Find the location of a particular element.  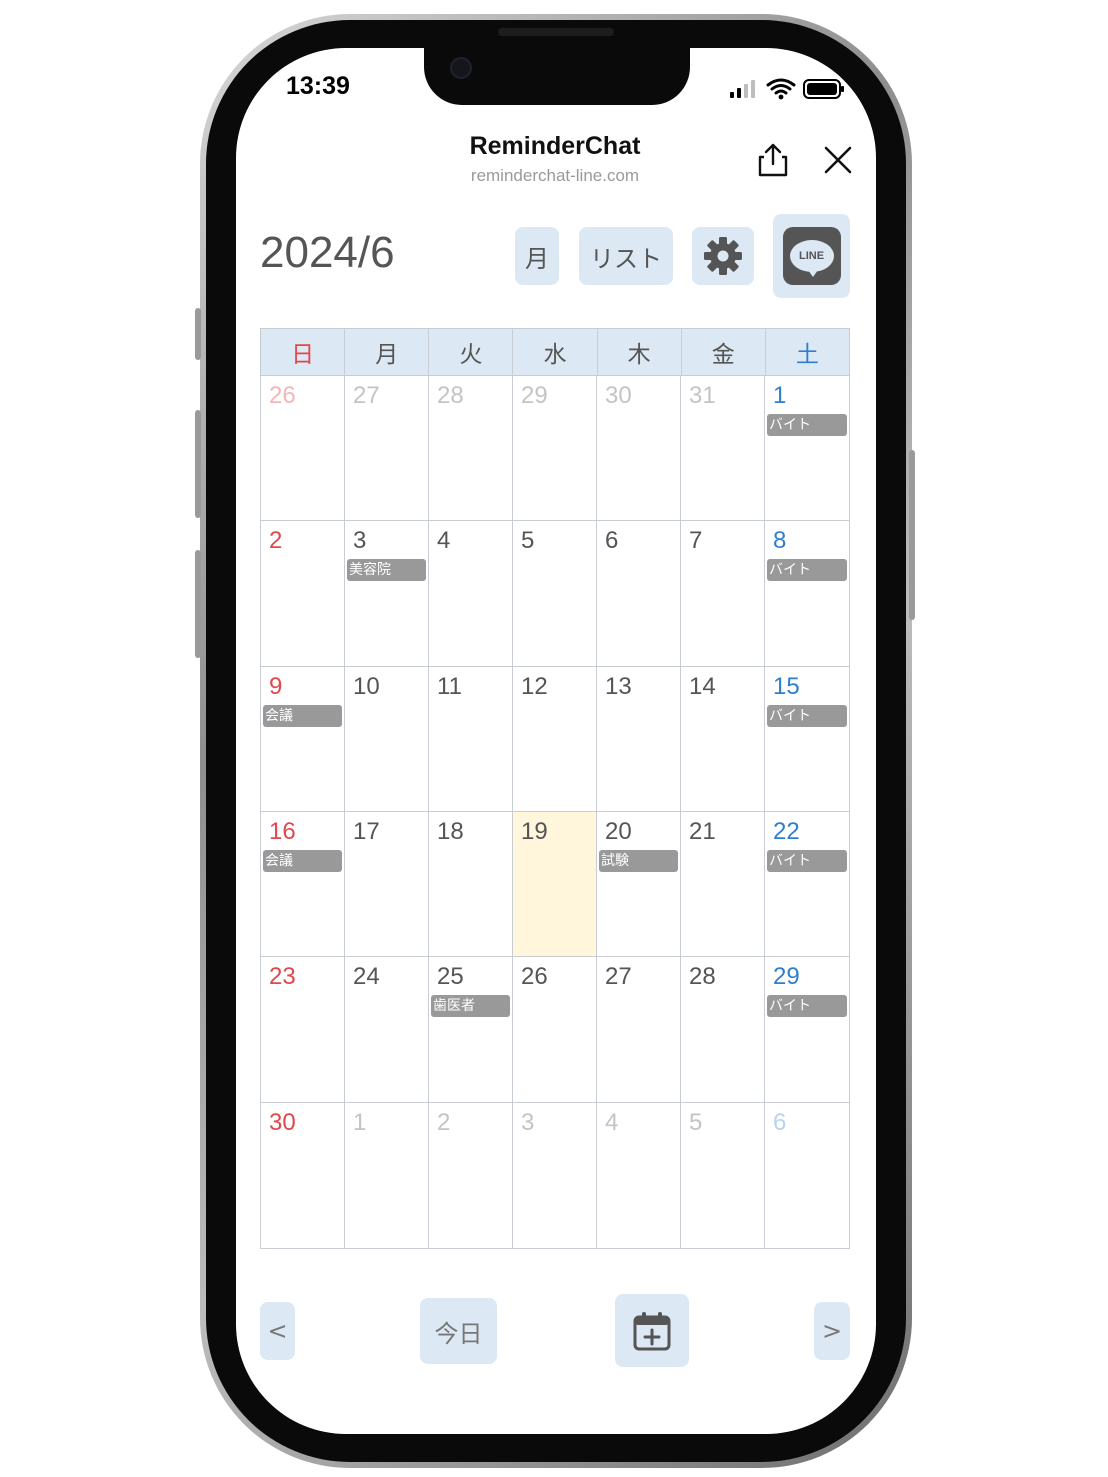

calendar-day: 22 バイト is located at coordinates (807, 885).